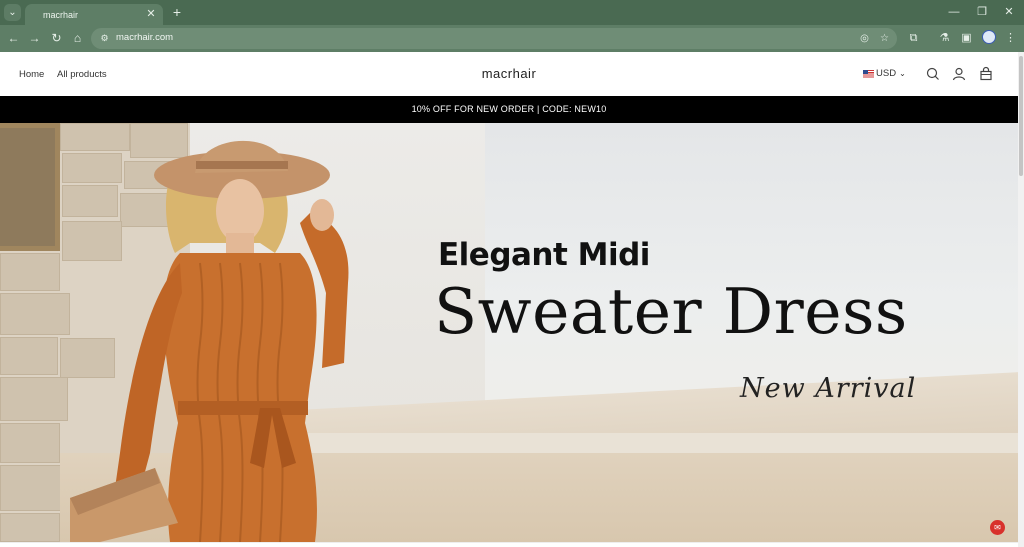 The width and height of the screenshot is (1024, 547). Describe the element at coordinates (104, 38) in the screenshot. I see `site-info-icon: ⚙` at that location.